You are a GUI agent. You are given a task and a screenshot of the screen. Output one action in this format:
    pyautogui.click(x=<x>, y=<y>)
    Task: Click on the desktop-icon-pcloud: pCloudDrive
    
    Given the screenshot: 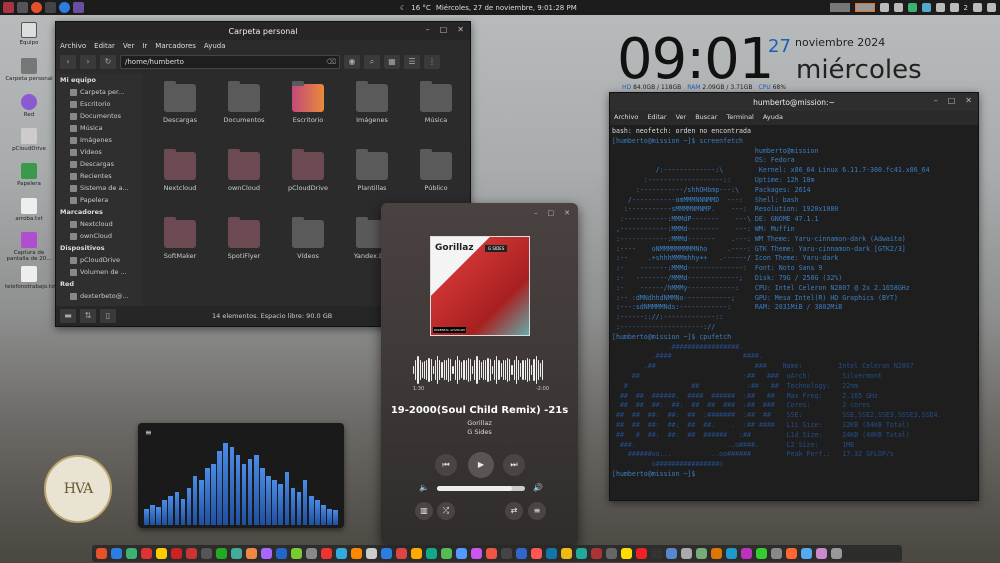 What is the action you would take?
    pyautogui.click(x=29, y=140)
    